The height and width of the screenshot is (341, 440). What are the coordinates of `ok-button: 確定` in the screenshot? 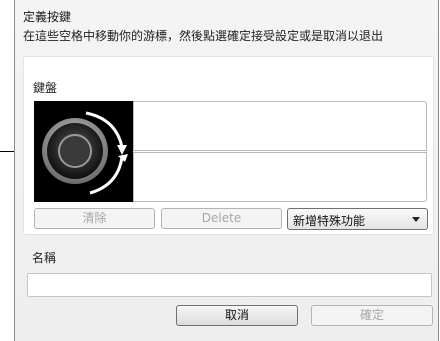 It's located at (372, 315).